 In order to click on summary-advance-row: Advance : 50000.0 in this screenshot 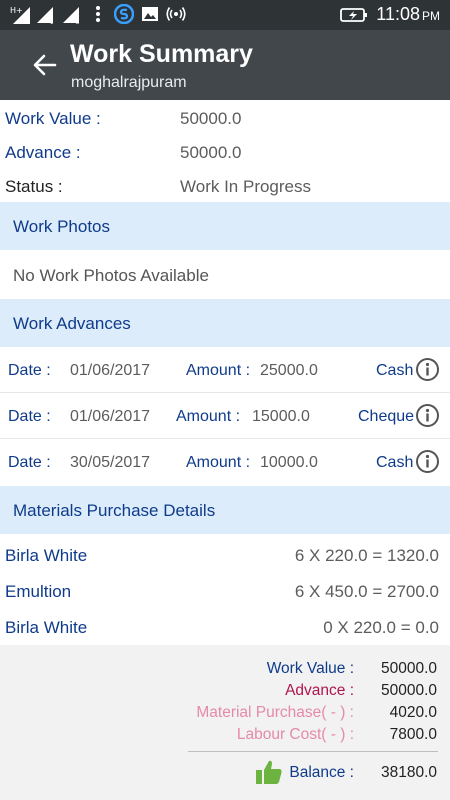, I will do `click(225, 693)`.